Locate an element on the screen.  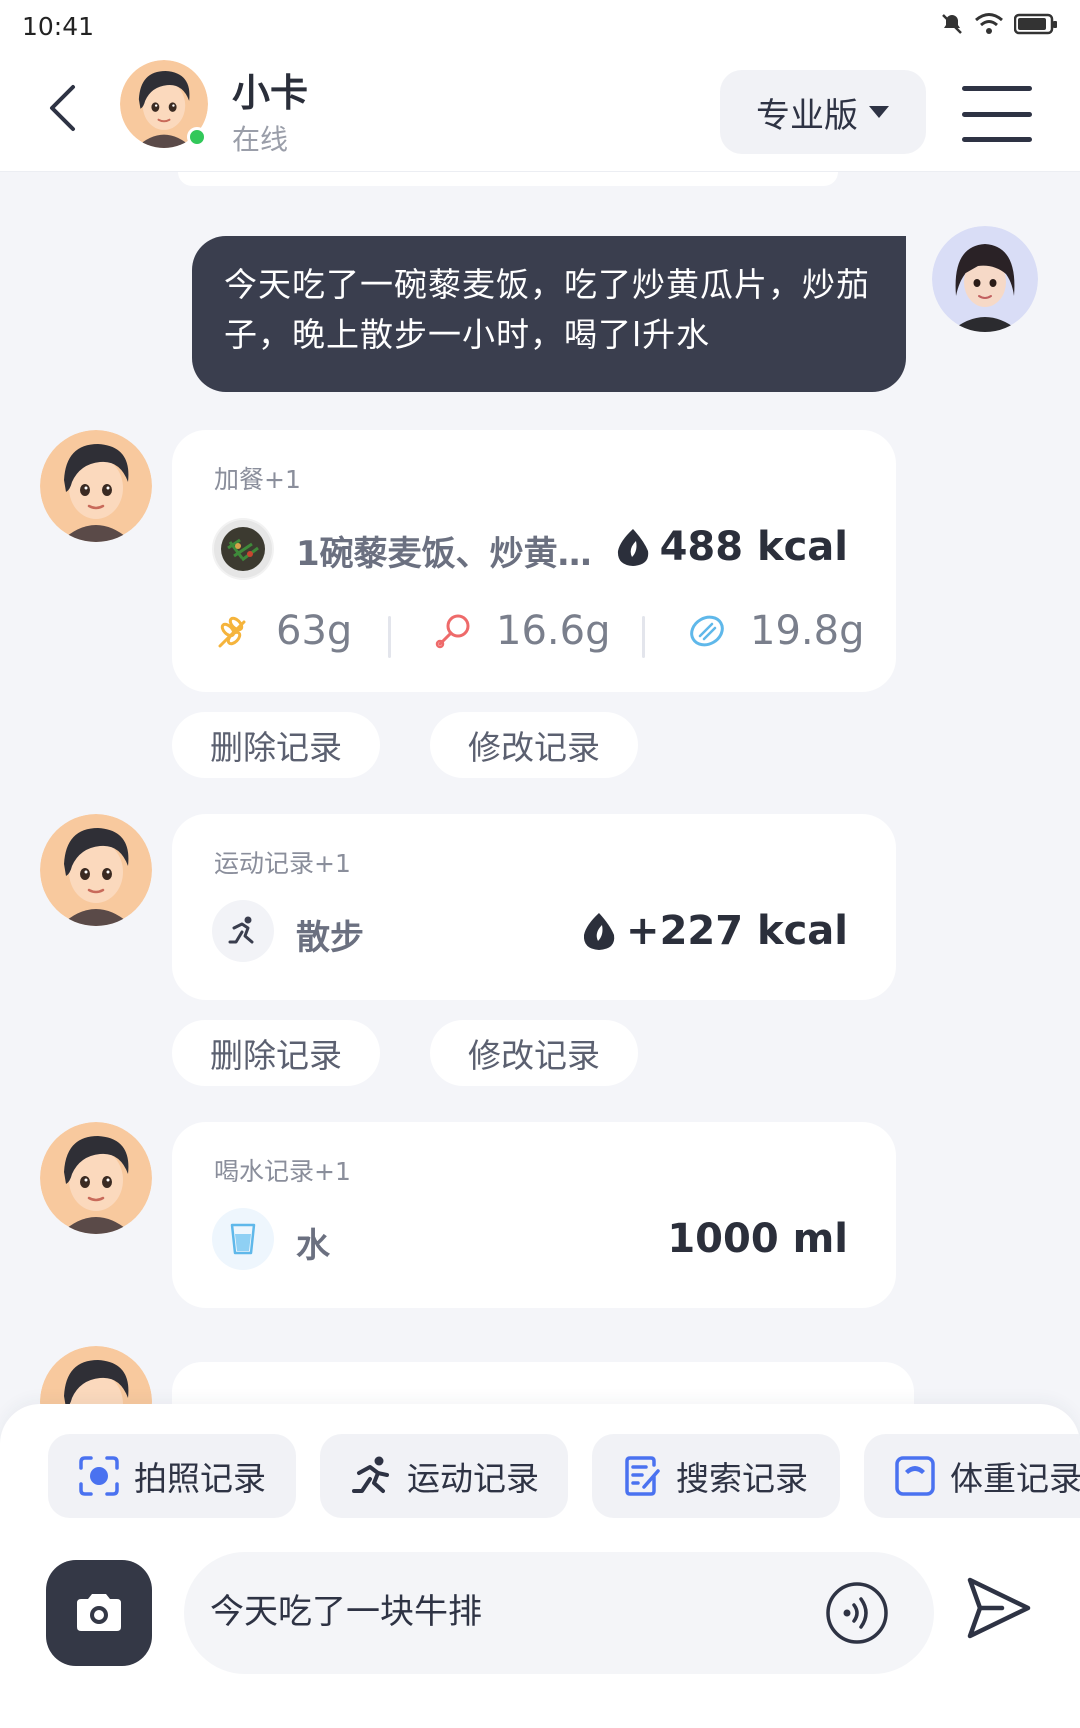
exercise-record-label: 运动记录+1 is located at coordinates (282, 863).